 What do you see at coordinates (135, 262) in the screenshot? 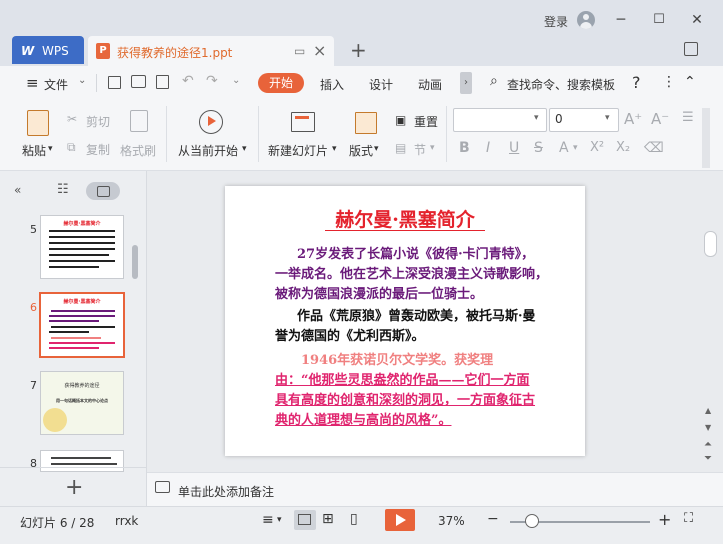
I see `slides-panel-scrollbar` at bounding box center [135, 262].